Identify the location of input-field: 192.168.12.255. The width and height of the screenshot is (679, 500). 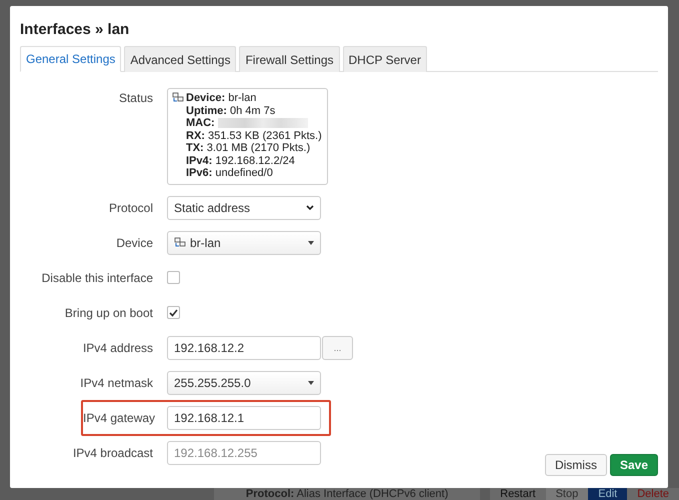
(244, 452).